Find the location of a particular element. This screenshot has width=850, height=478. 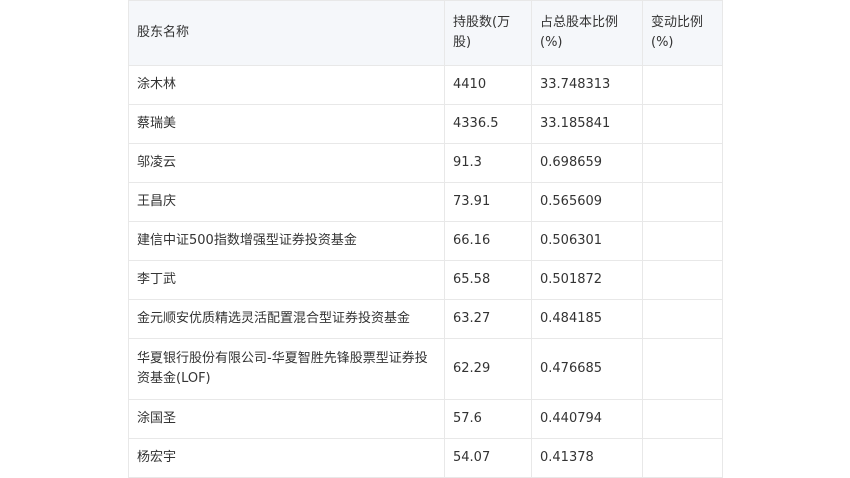

cell-share-ratio: 0.484185 is located at coordinates (587, 319).